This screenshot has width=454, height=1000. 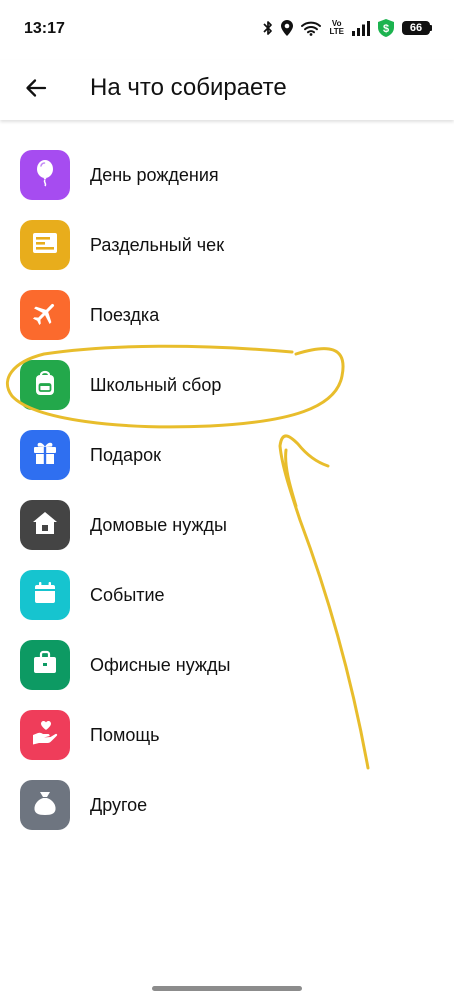 I want to click on receipt-icon, so click(x=45, y=245).